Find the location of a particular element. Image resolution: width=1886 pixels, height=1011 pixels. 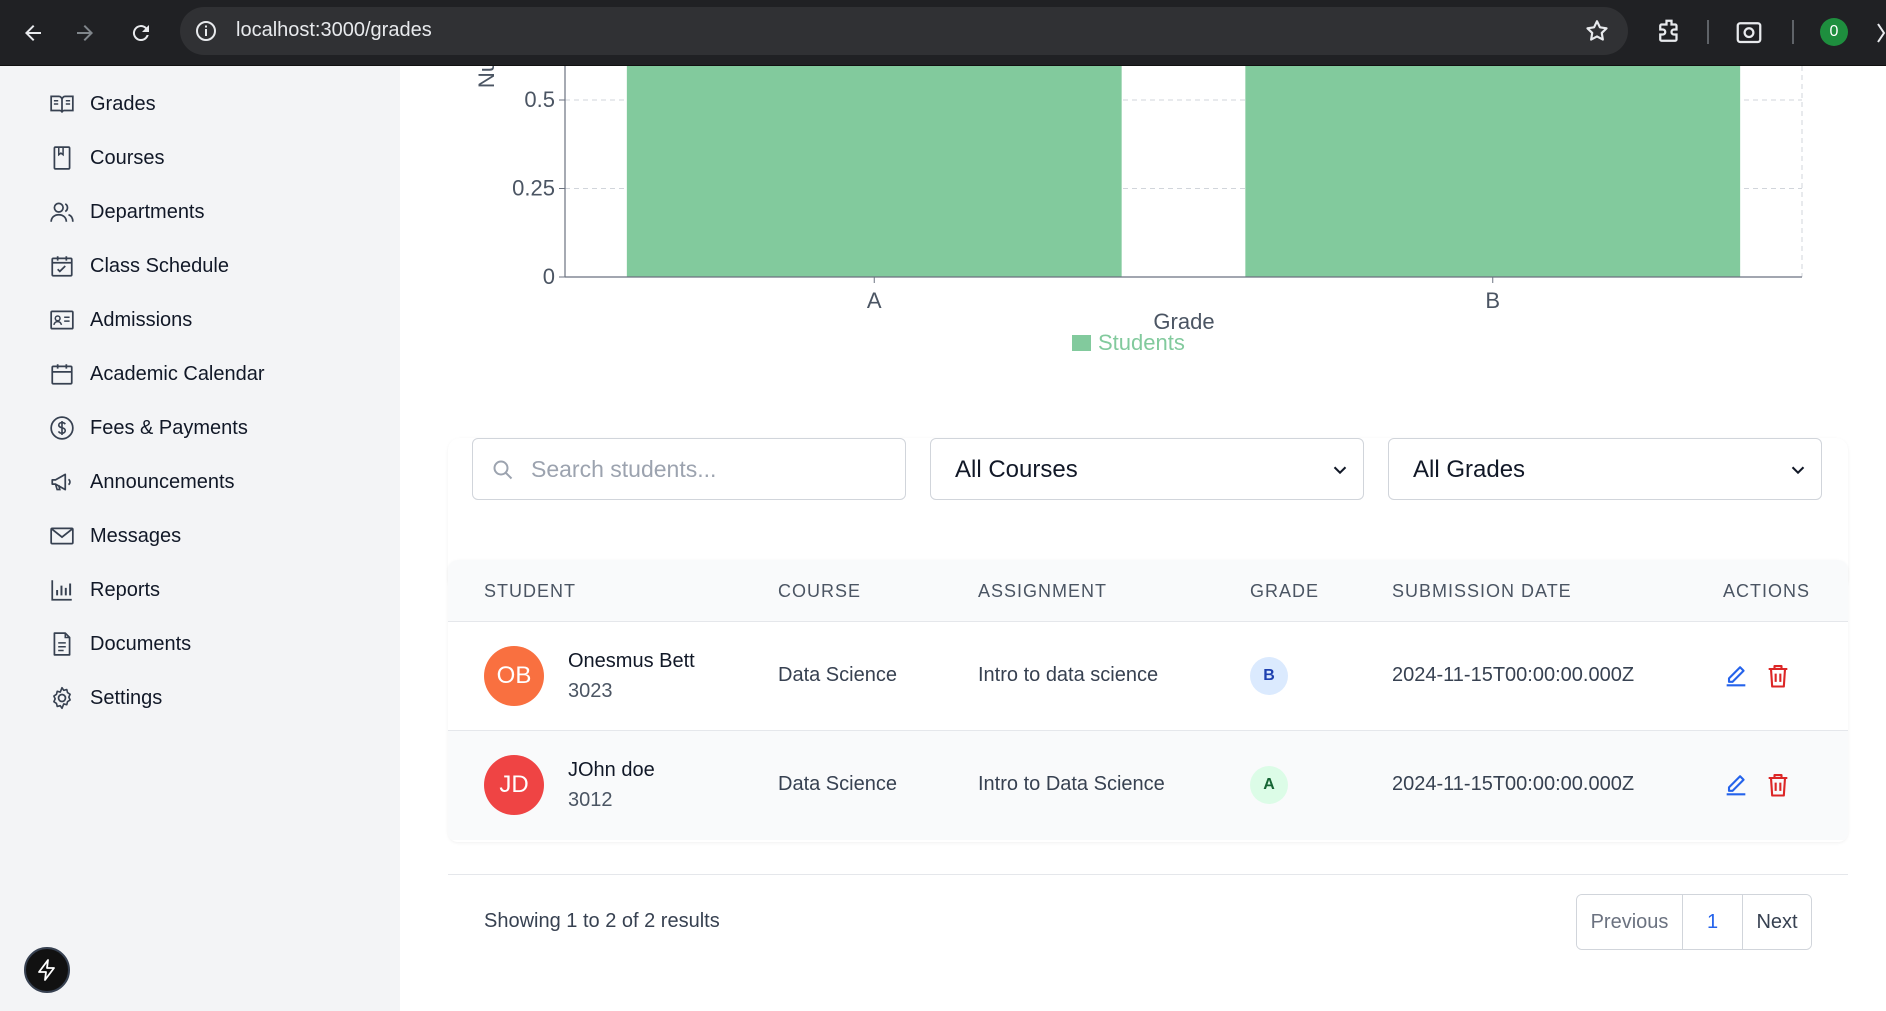

y-axis-label: Nu is located at coordinates (486, 77).